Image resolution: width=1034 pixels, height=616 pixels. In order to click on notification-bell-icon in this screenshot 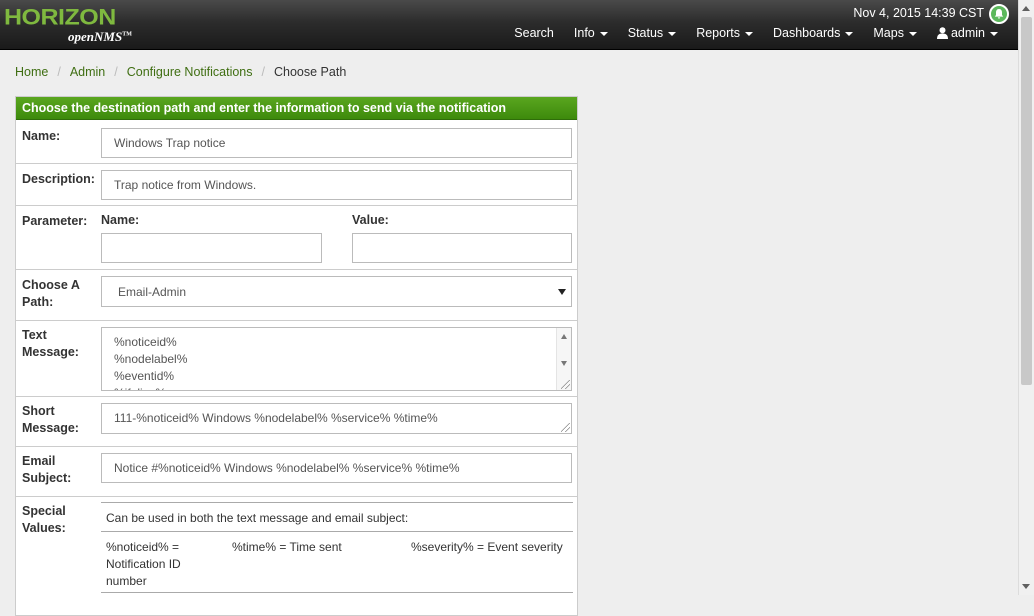, I will do `click(999, 14)`.